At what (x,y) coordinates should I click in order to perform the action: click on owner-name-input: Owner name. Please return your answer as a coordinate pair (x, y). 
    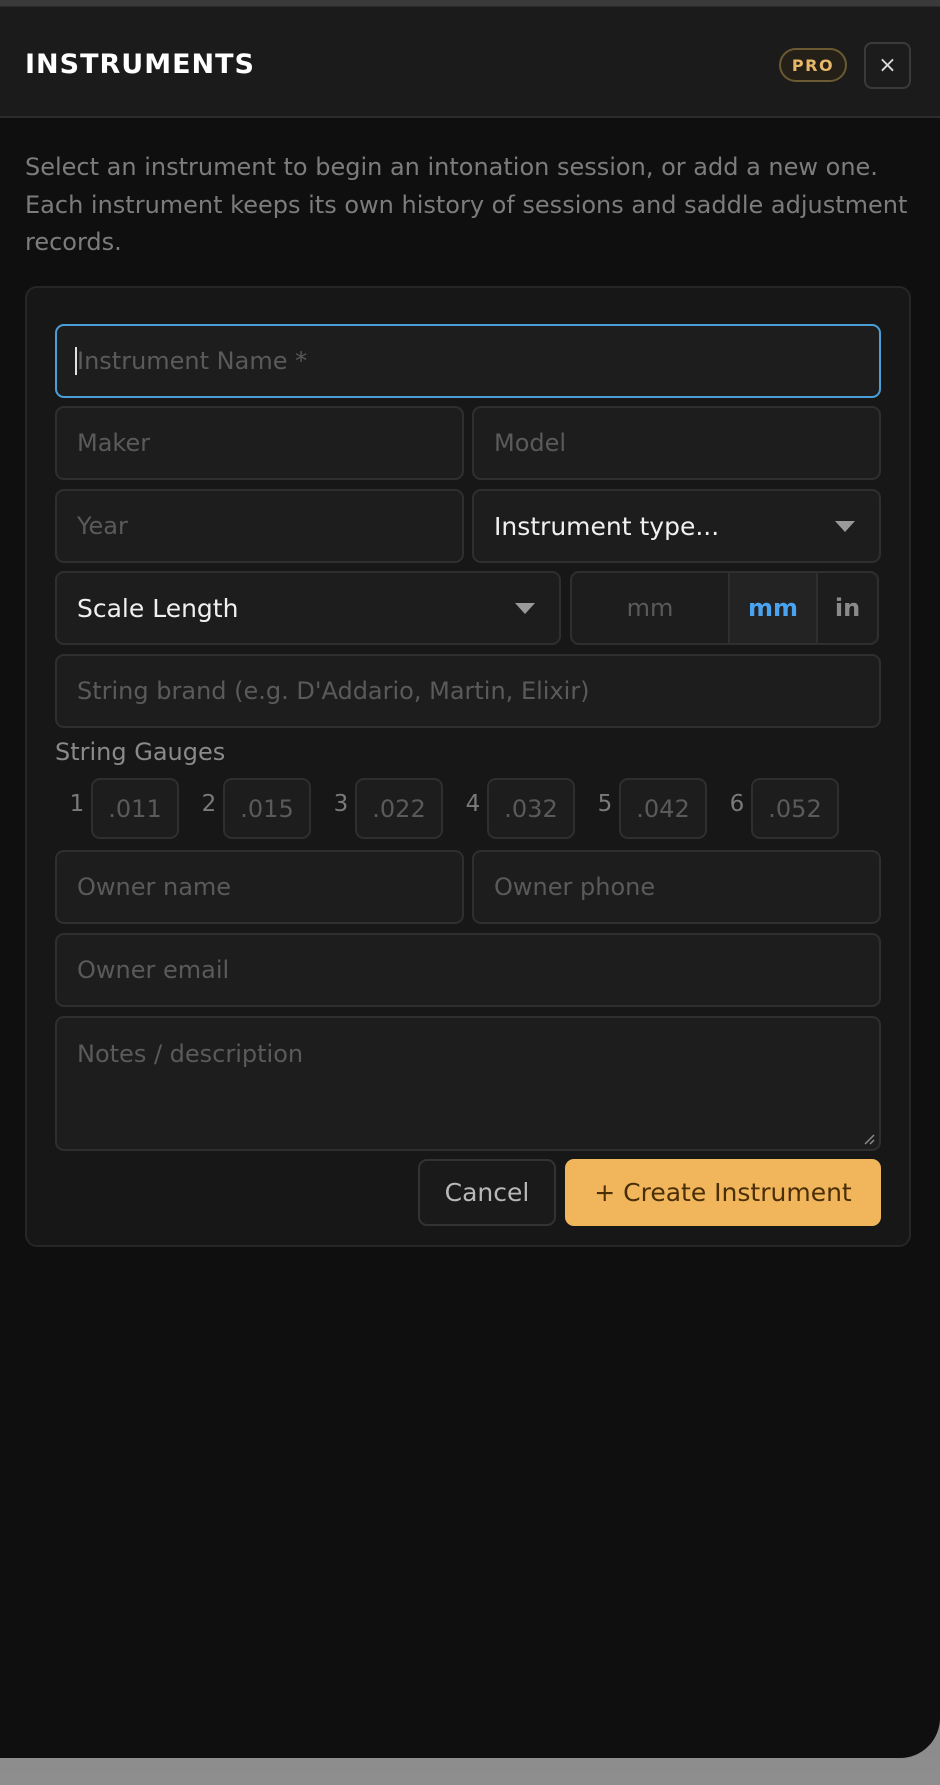
    Looking at the image, I should click on (259, 887).